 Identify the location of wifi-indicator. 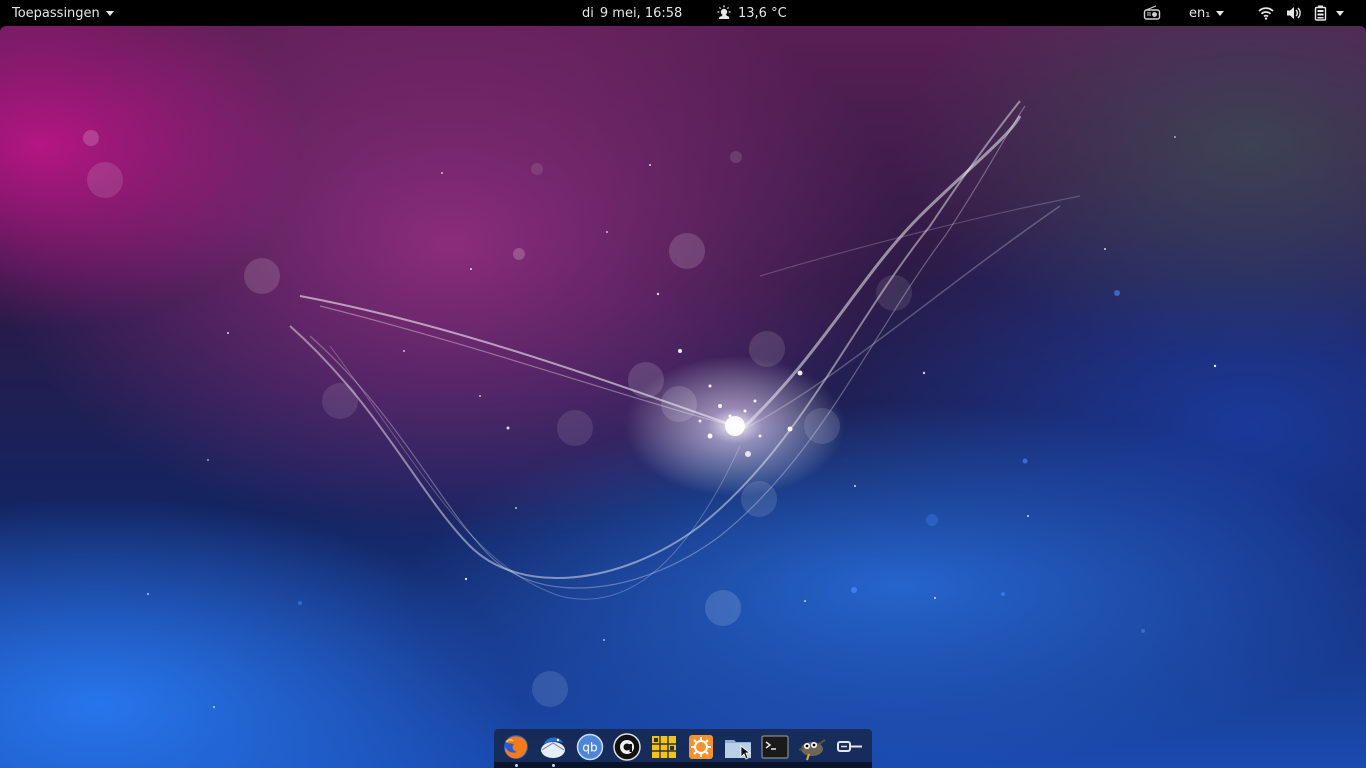
(1266, 13).